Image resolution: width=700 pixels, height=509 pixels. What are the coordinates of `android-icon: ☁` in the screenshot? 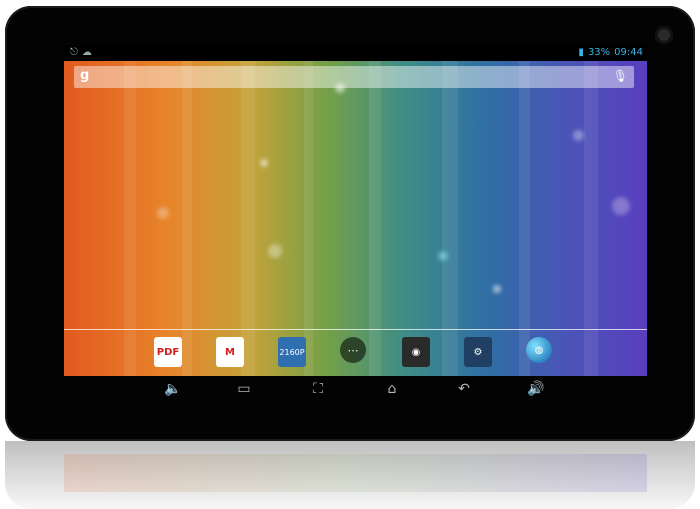 It's located at (86, 52).